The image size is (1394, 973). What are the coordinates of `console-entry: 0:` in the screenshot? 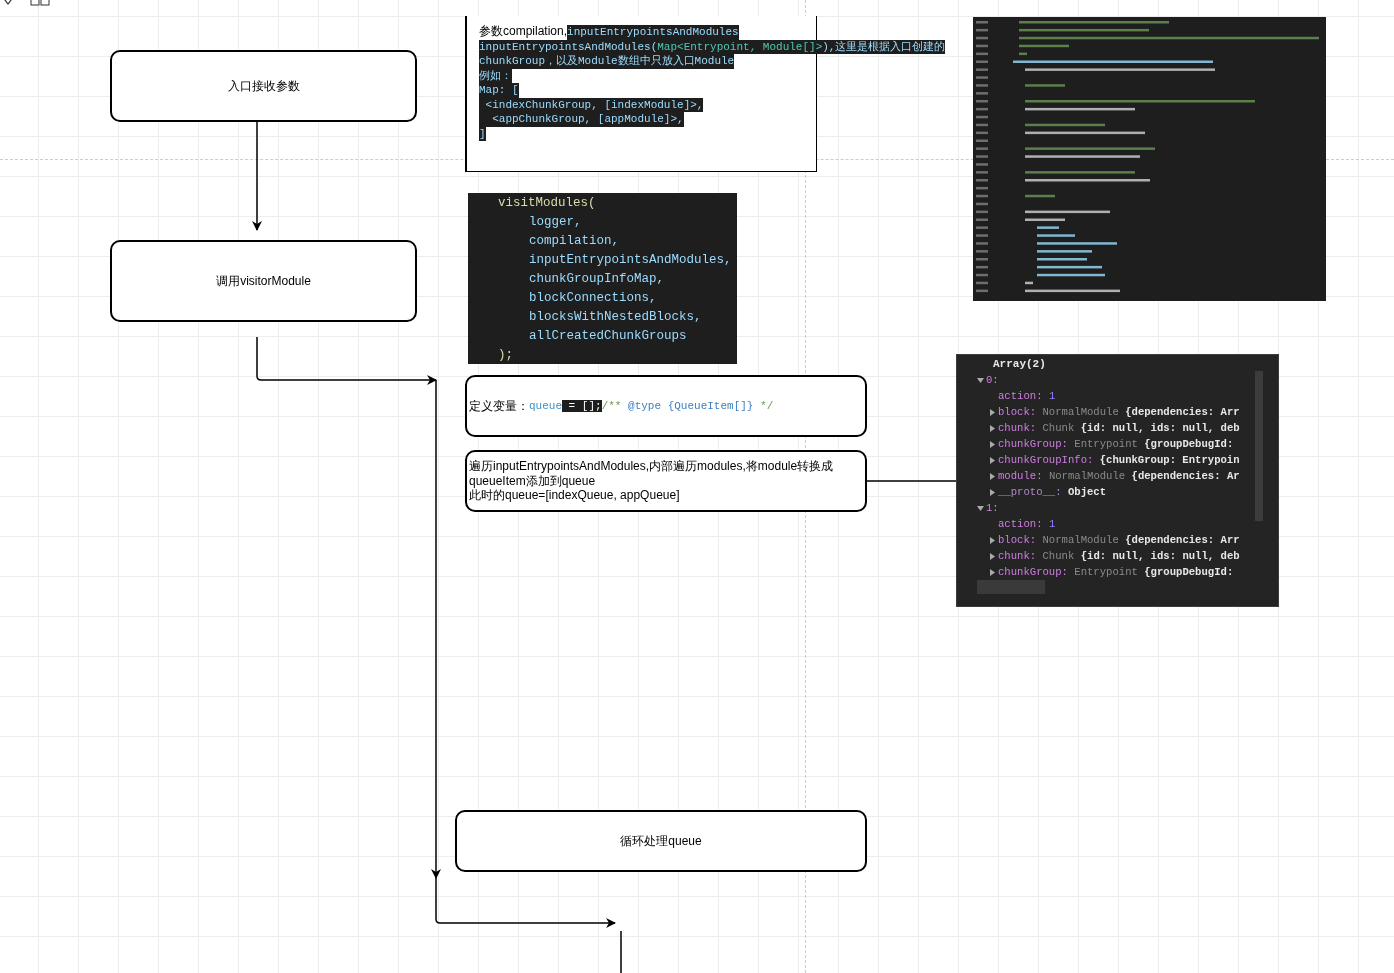 It's located at (978, 380).